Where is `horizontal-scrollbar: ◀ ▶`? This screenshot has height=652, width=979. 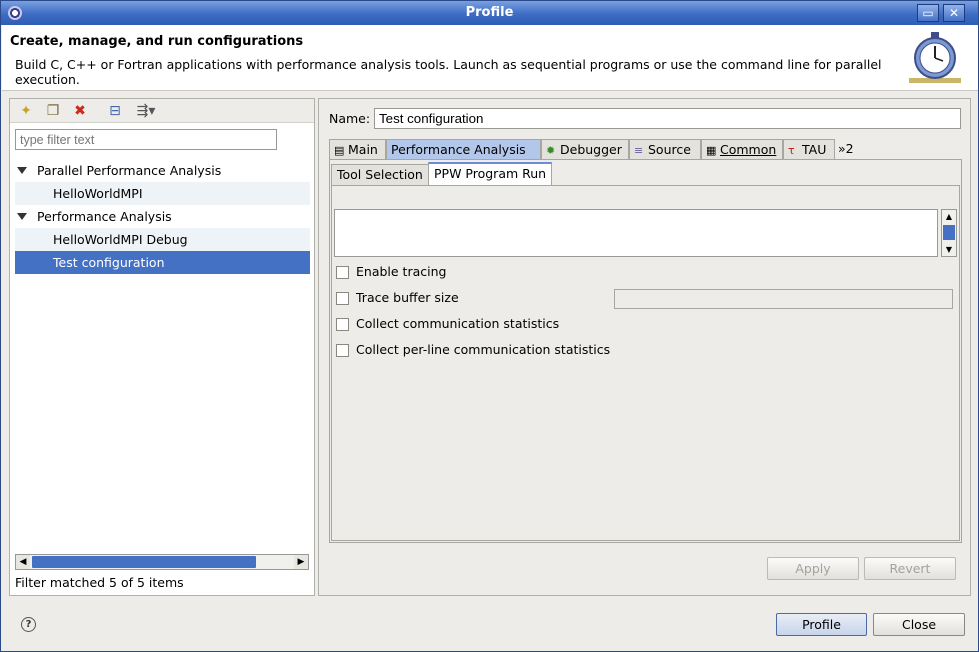
horizontal-scrollbar: ◀ ▶ is located at coordinates (162, 562).